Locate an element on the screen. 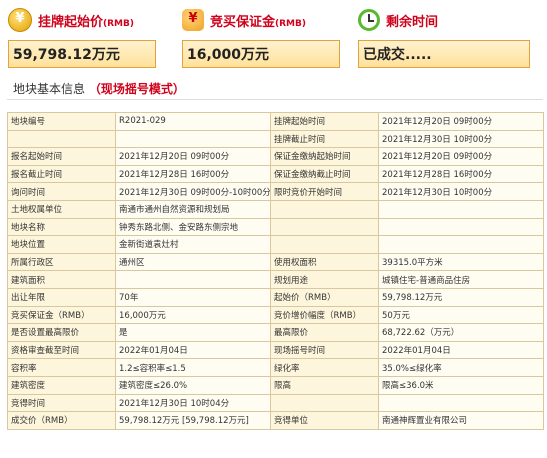  deposit-unit: (RMB) is located at coordinates (290, 23).